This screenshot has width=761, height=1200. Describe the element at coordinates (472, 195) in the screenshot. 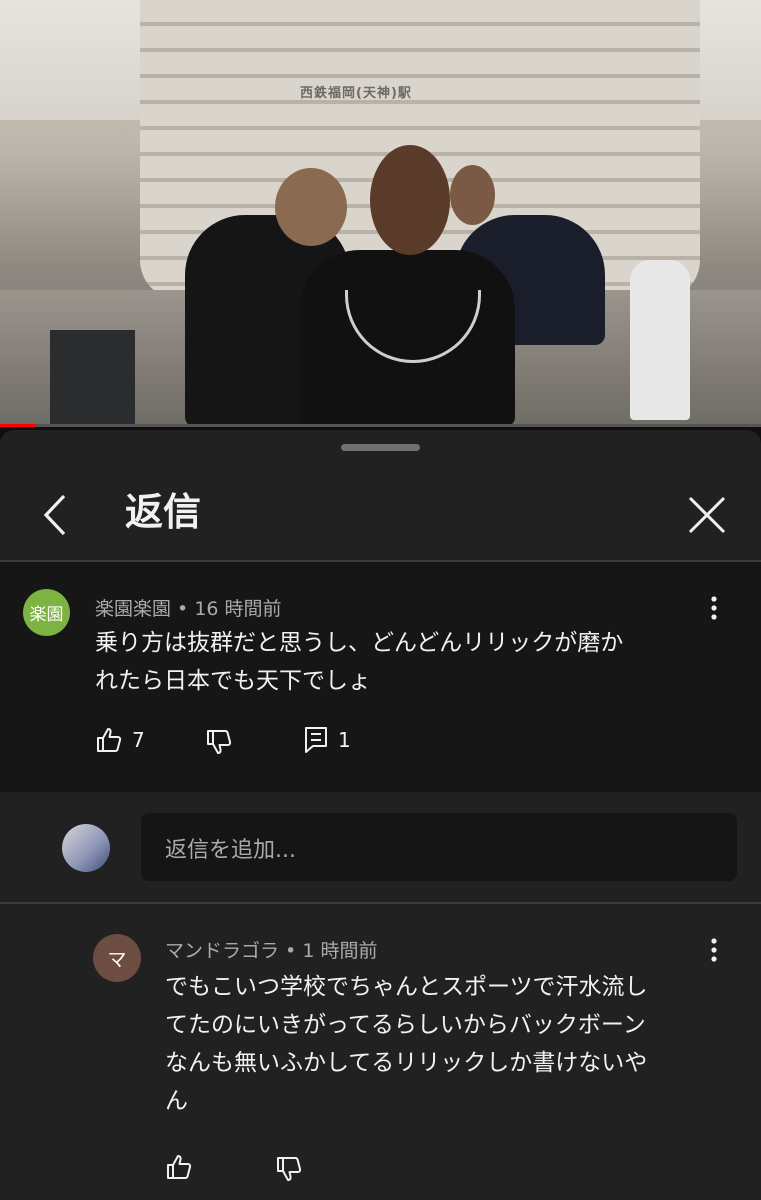

I see `video-frame-head-right` at that location.